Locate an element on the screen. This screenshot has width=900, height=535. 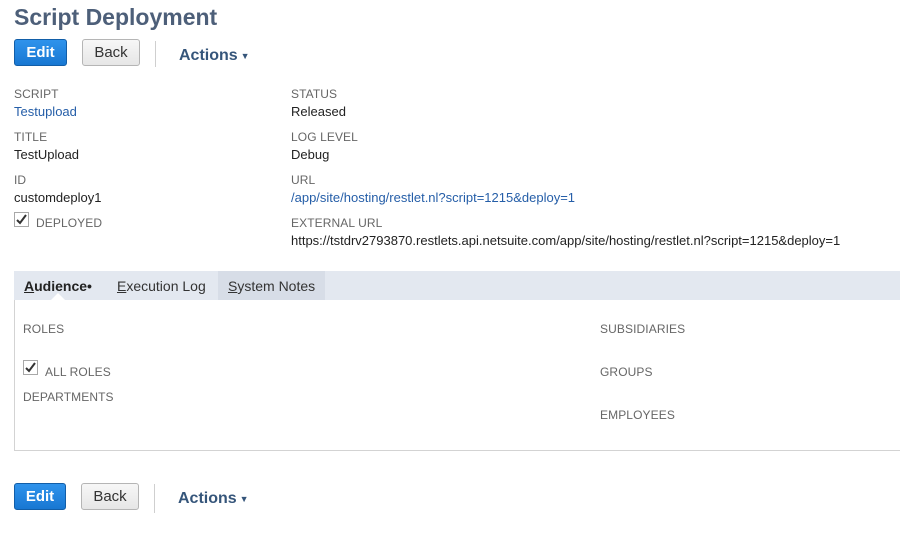
tab-system-notes-label: ystem Notes is located at coordinates (276, 285).